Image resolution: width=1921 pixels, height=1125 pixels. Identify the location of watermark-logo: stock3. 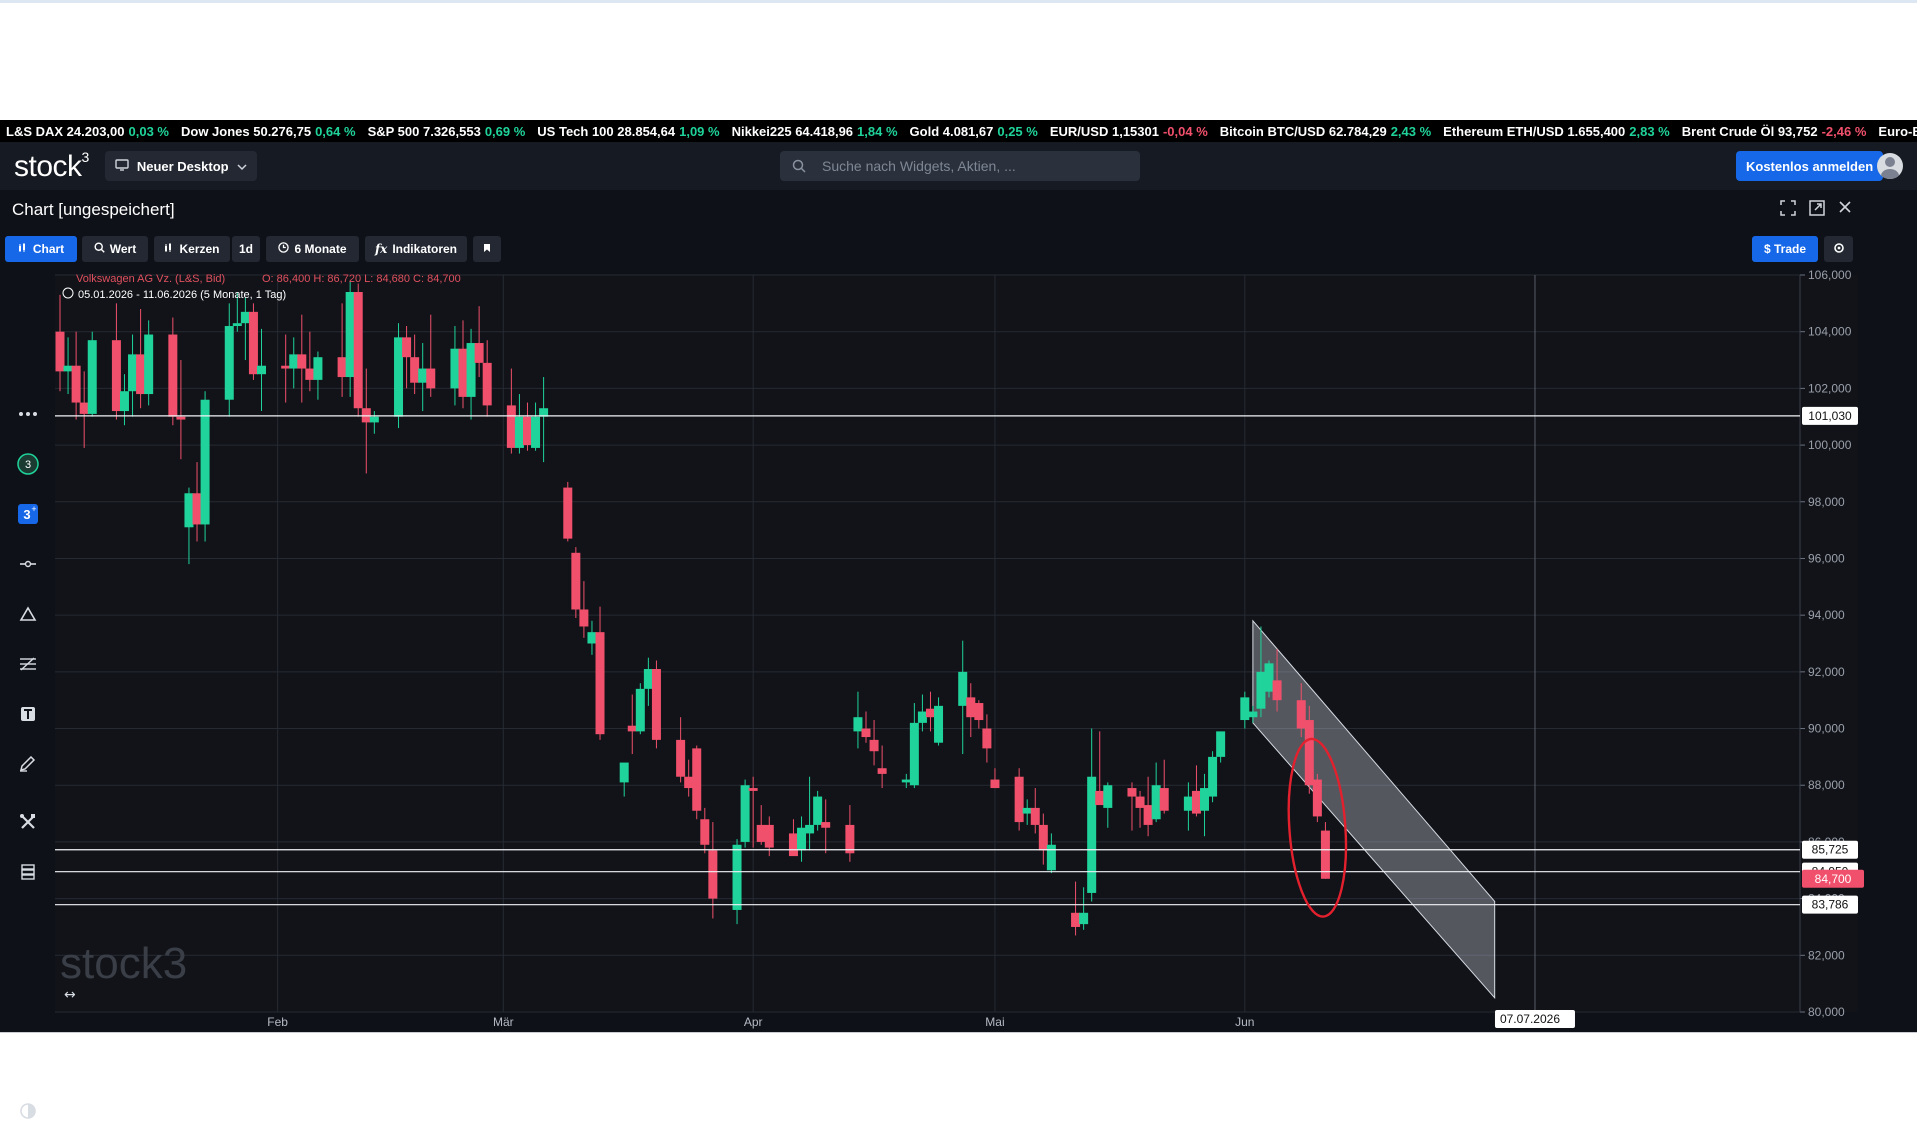
(123, 963).